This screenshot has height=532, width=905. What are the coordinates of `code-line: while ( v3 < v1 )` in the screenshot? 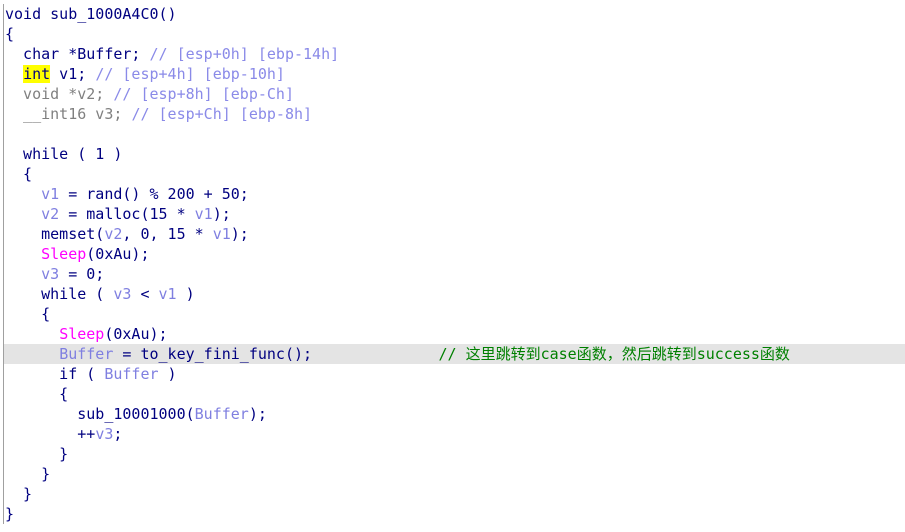 It's located at (454, 294).